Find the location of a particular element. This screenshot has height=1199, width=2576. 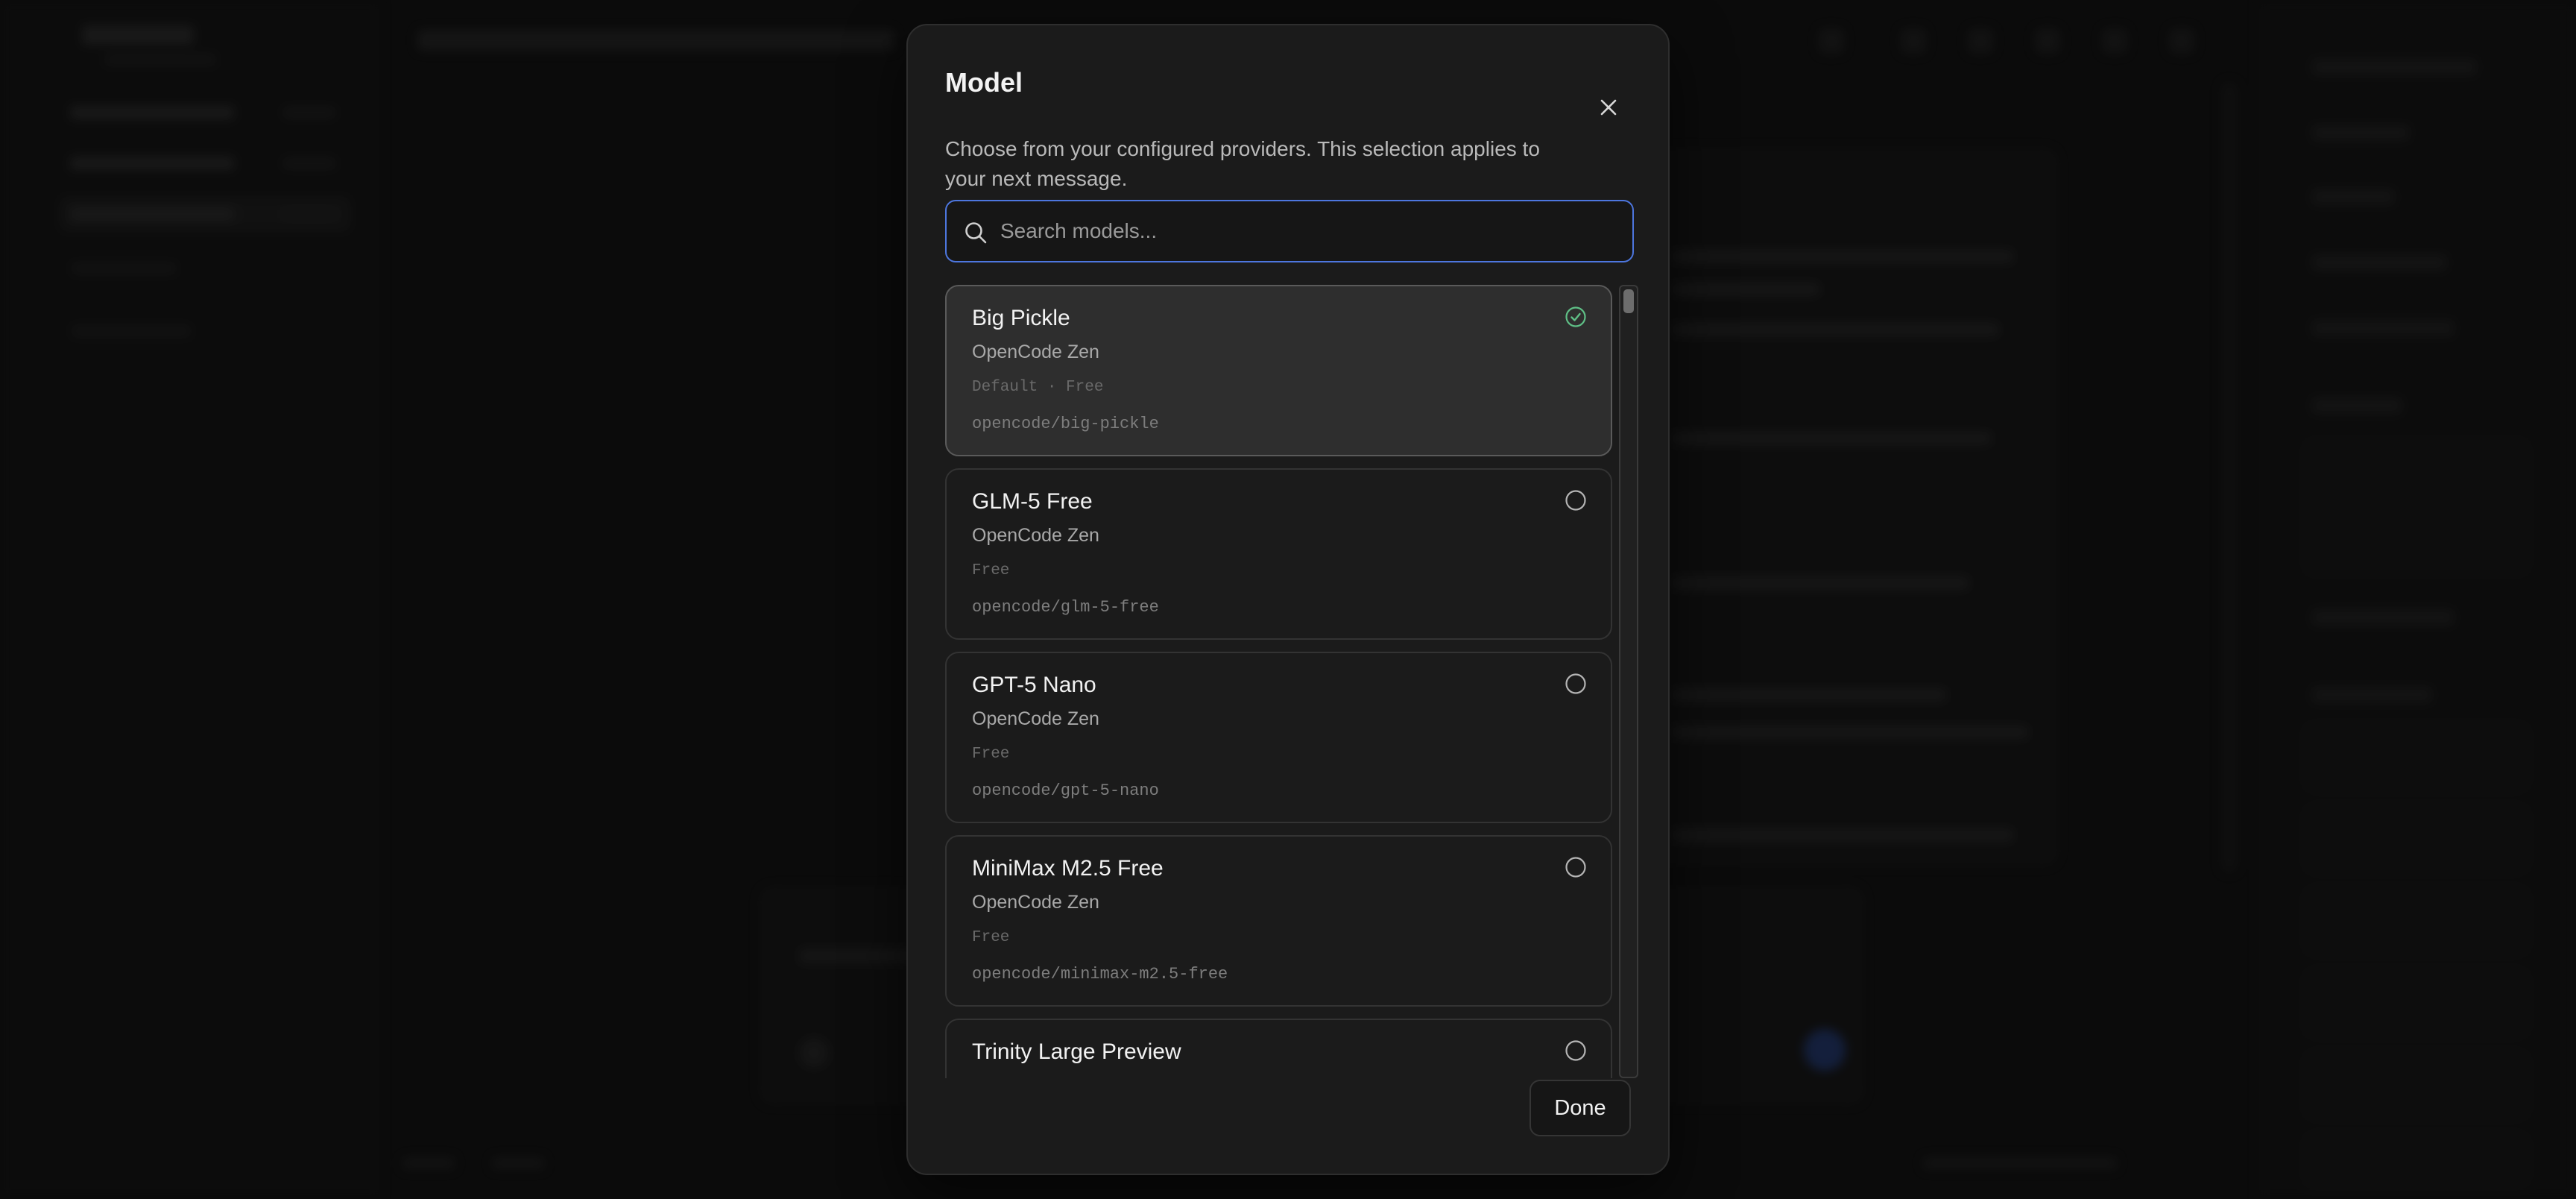

close-button is located at coordinates (1608, 107).